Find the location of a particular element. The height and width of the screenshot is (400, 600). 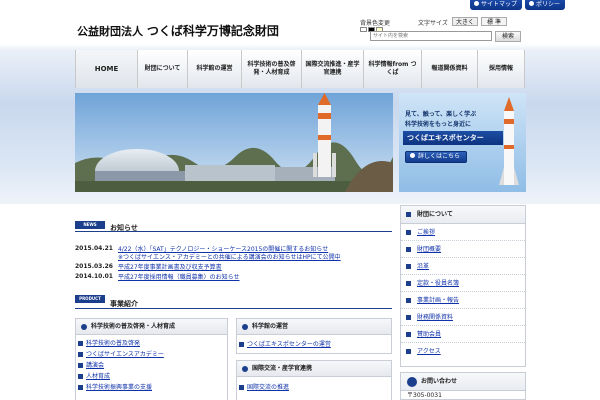

sidebar-item: アクセス is located at coordinates (463, 351).